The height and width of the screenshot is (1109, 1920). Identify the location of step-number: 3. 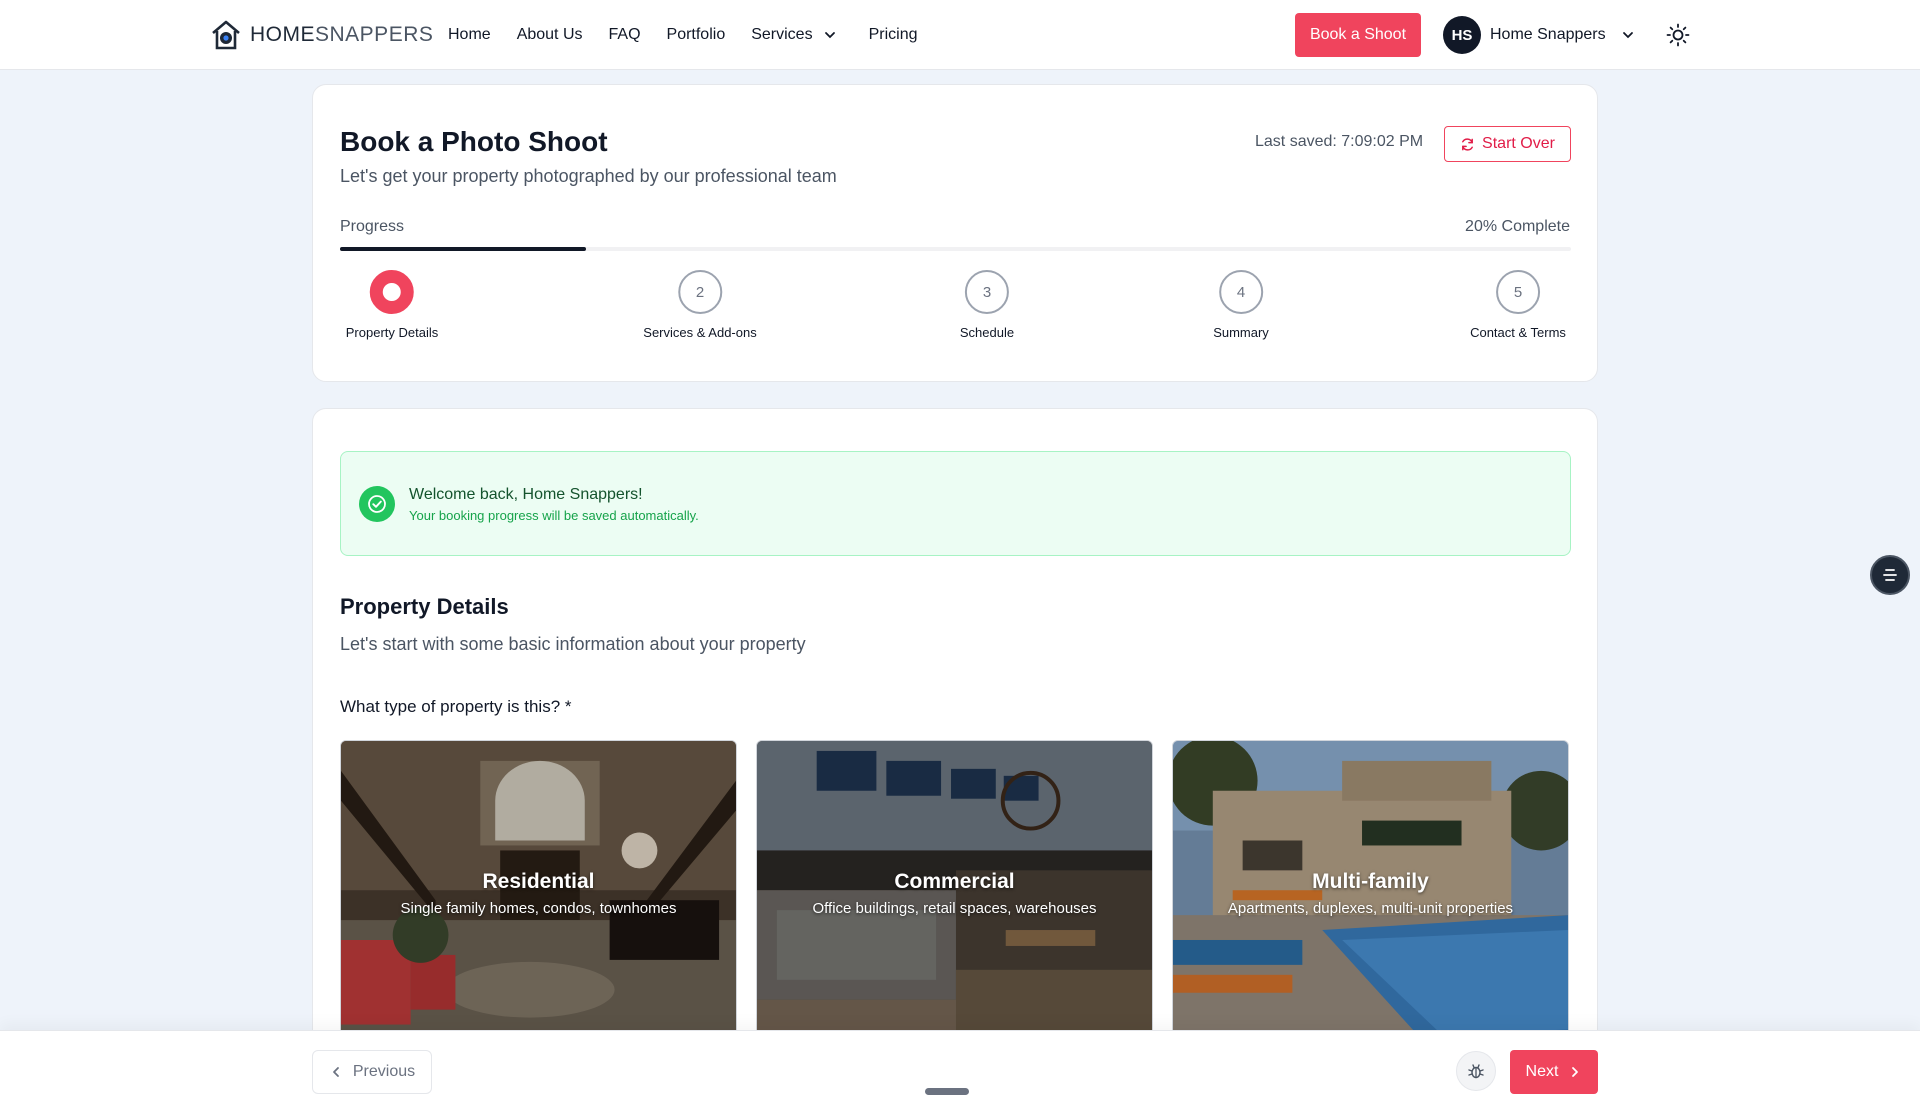
(987, 292).